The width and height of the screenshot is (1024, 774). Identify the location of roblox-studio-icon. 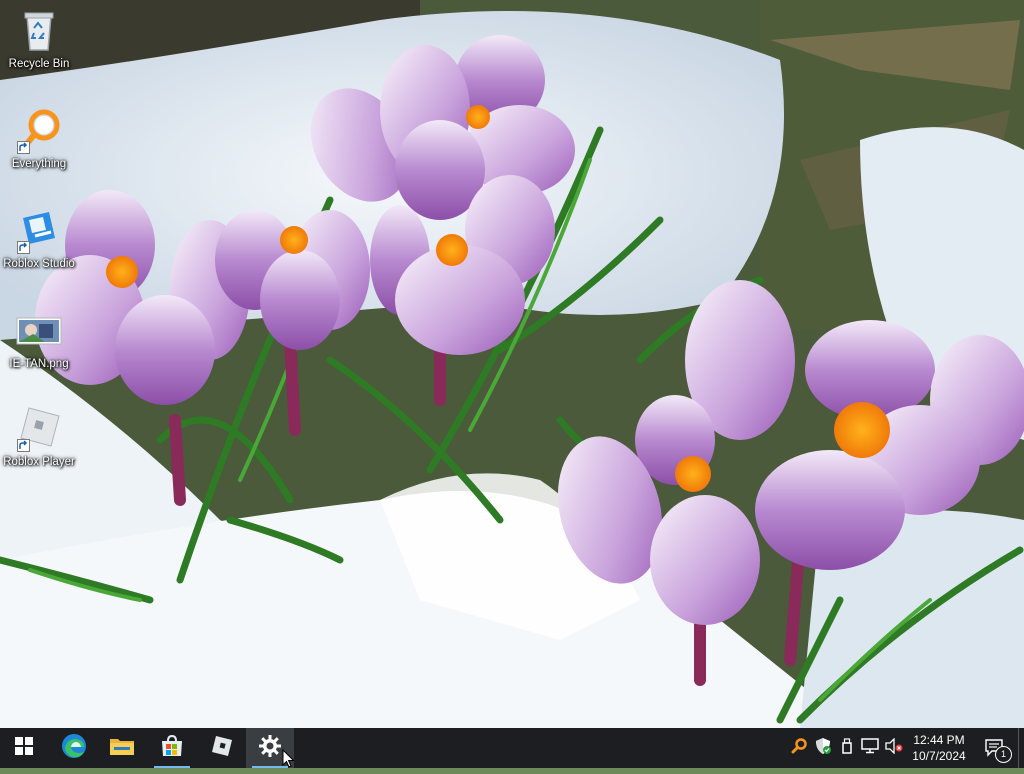
(39, 230).